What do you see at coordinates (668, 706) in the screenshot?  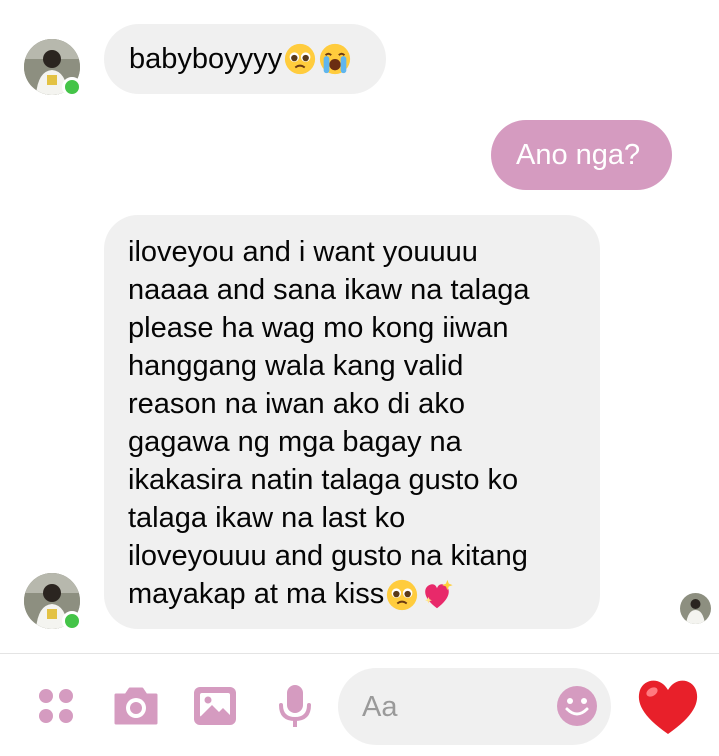 I see `heart-icon` at bounding box center [668, 706].